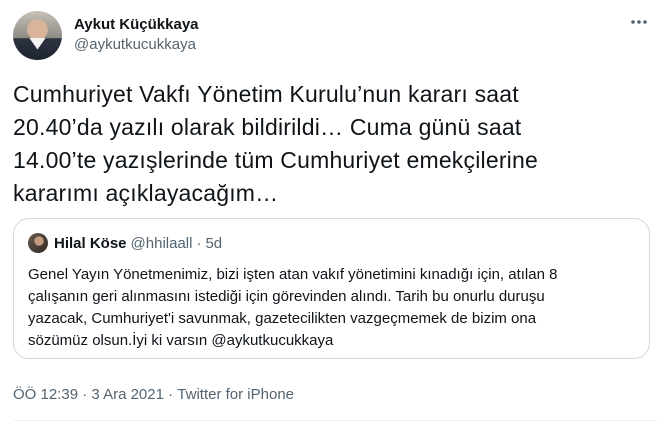  What do you see at coordinates (136, 45) in the screenshot?
I see `author-handle: @aykutkucukkaya` at bounding box center [136, 45].